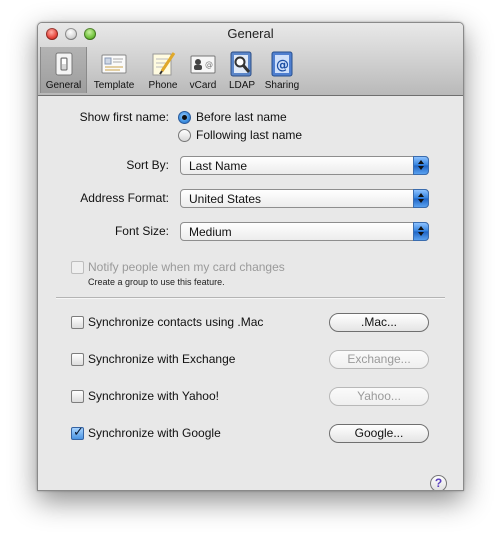  I want to click on sort-by-popup: Last Name, so click(304, 165).